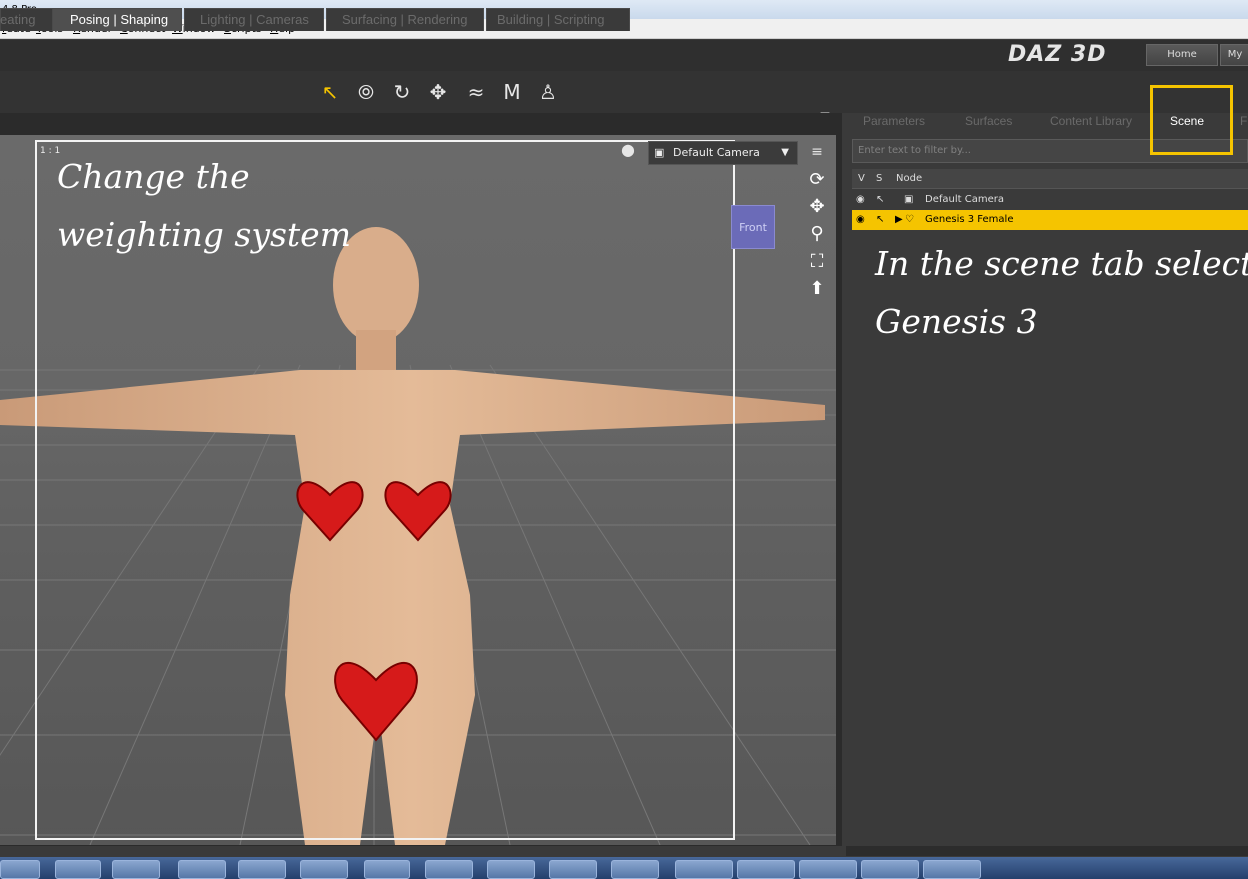  What do you see at coordinates (1091, 121) in the screenshot?
I see `tab-content-library: Content Library` at bounding box center [1091, 121].